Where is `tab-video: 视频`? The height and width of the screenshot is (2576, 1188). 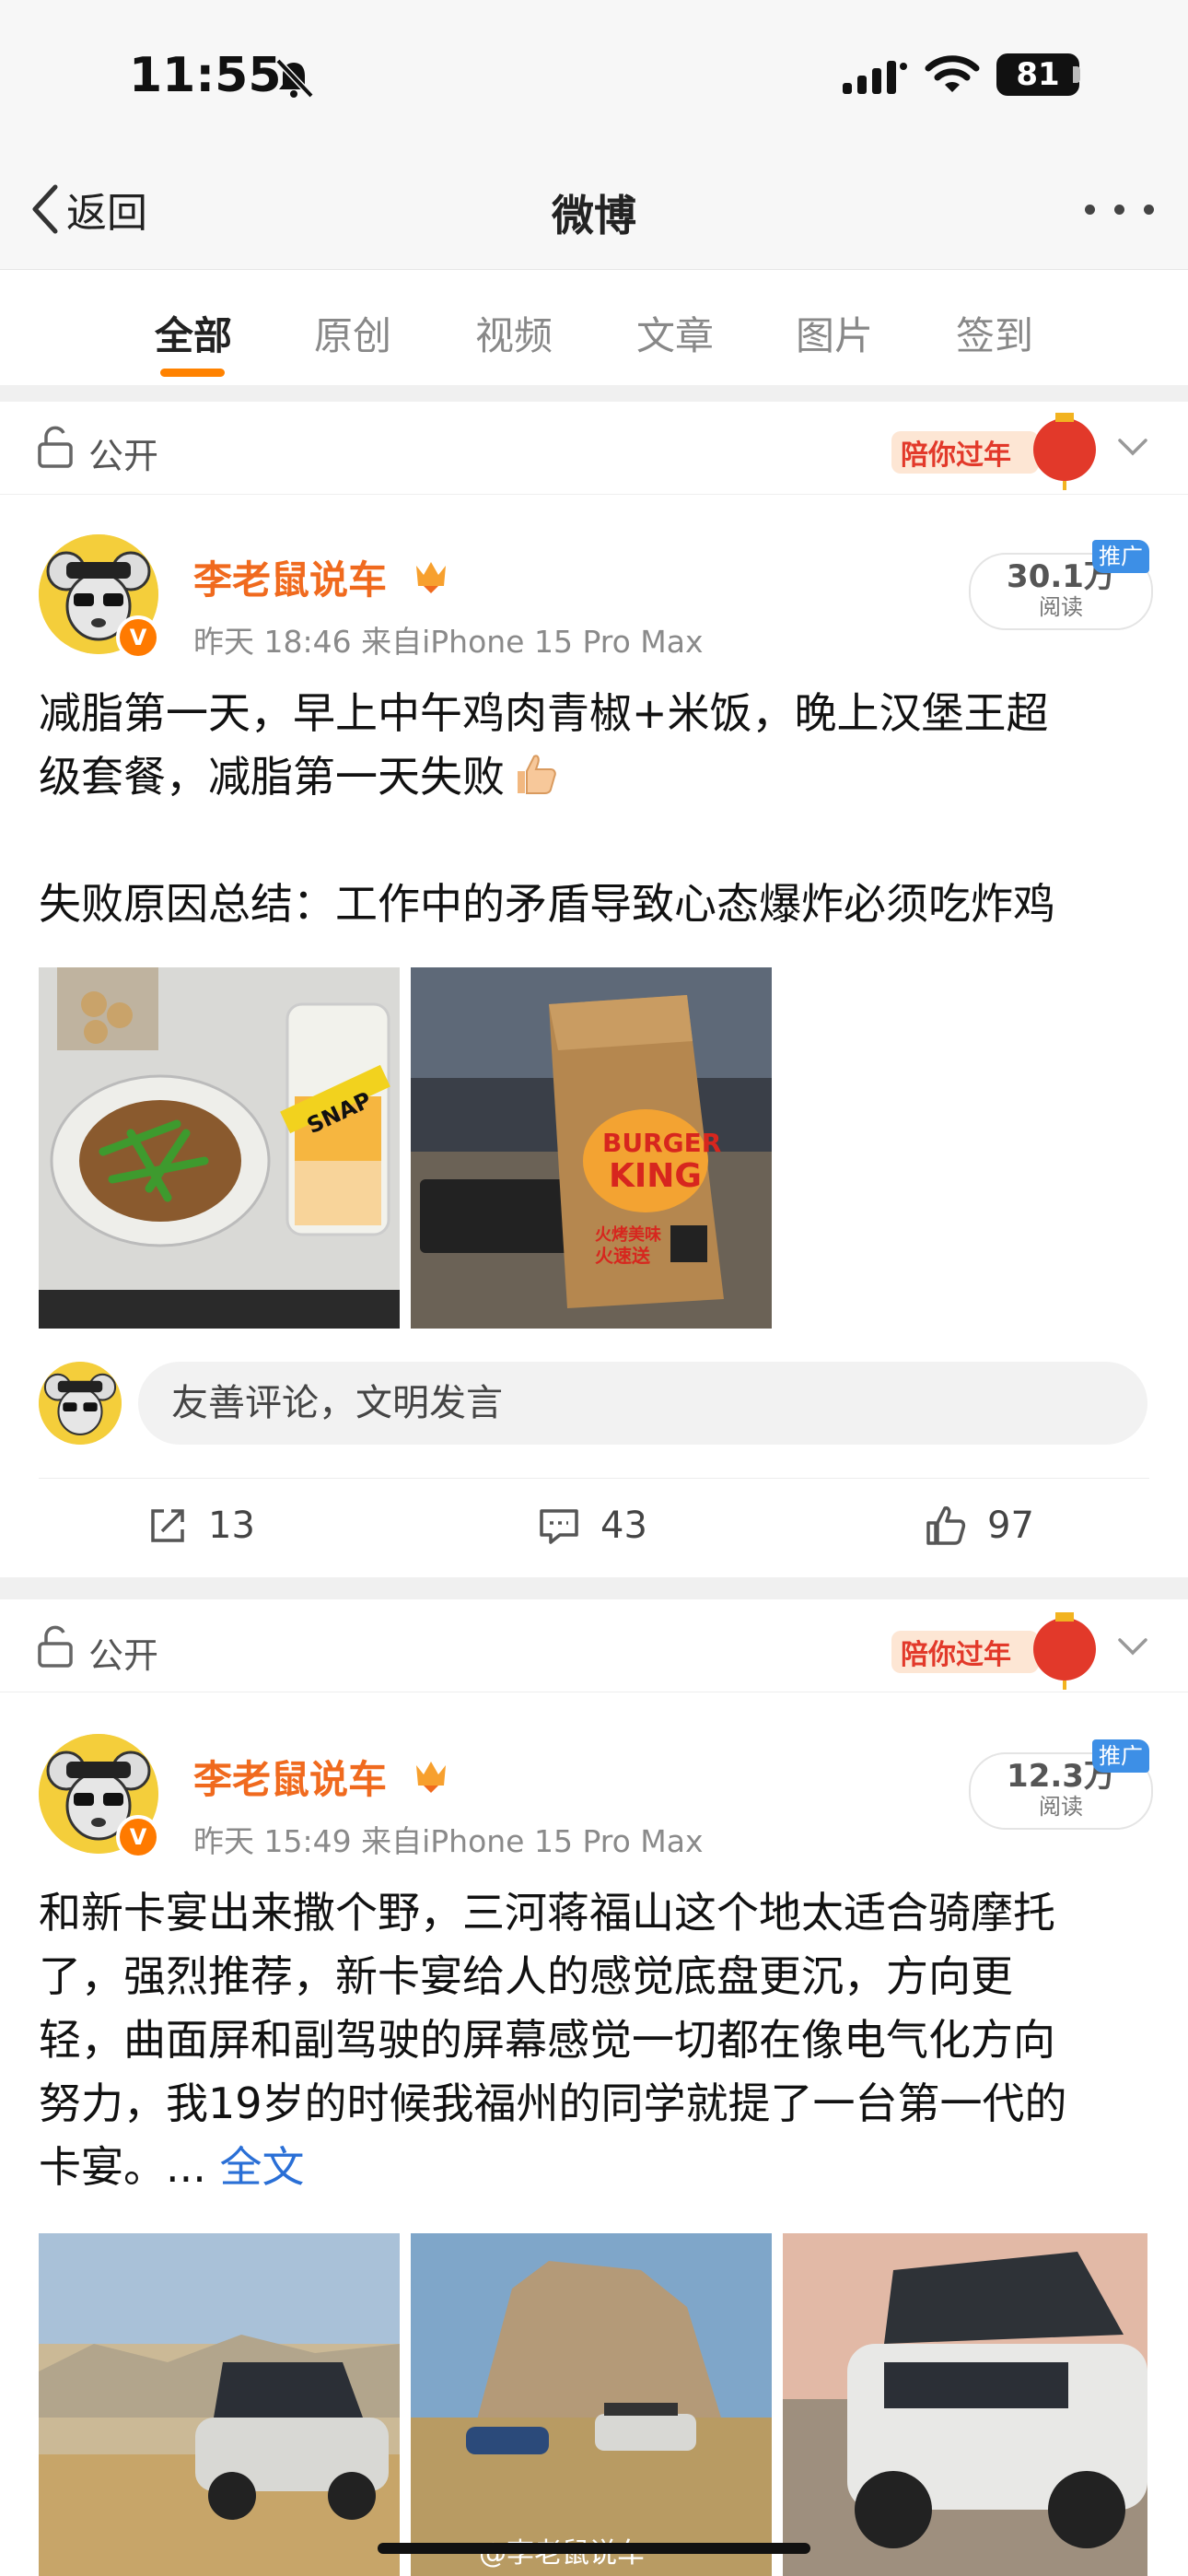 tab-video: 视频 is located at coordinates (513, 333).